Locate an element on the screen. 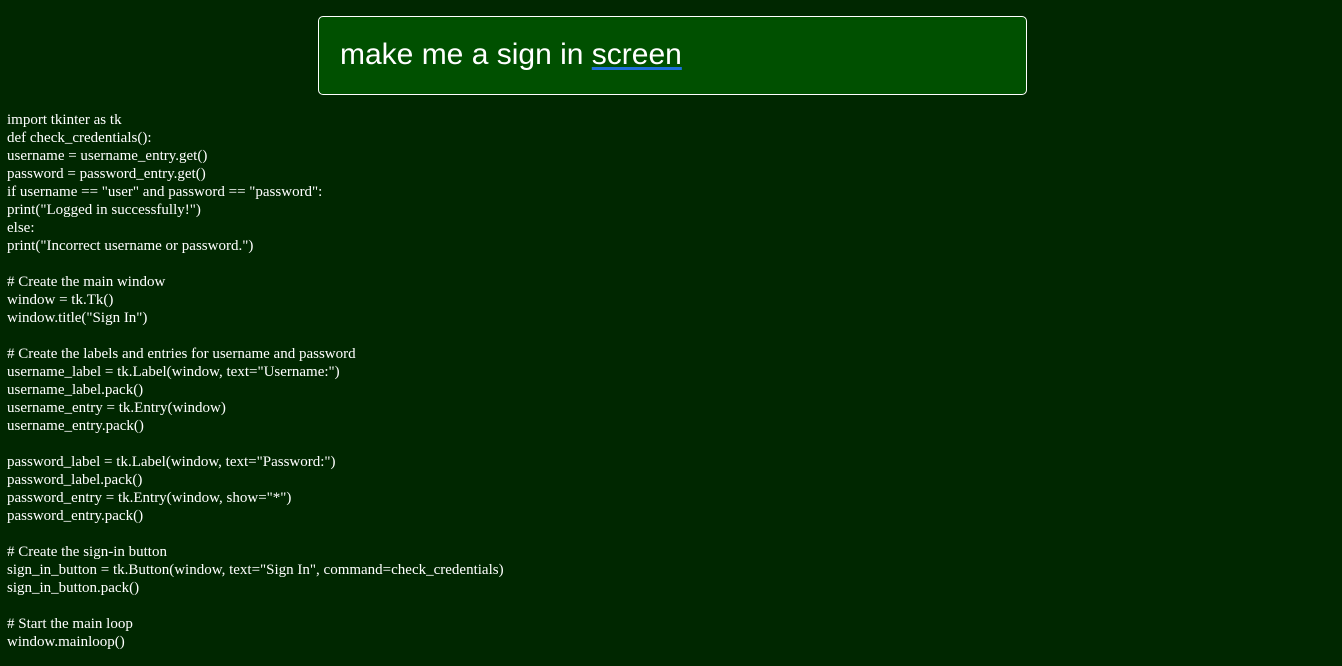  code-line: # Start the main loop is located at coordinates (70, 624).